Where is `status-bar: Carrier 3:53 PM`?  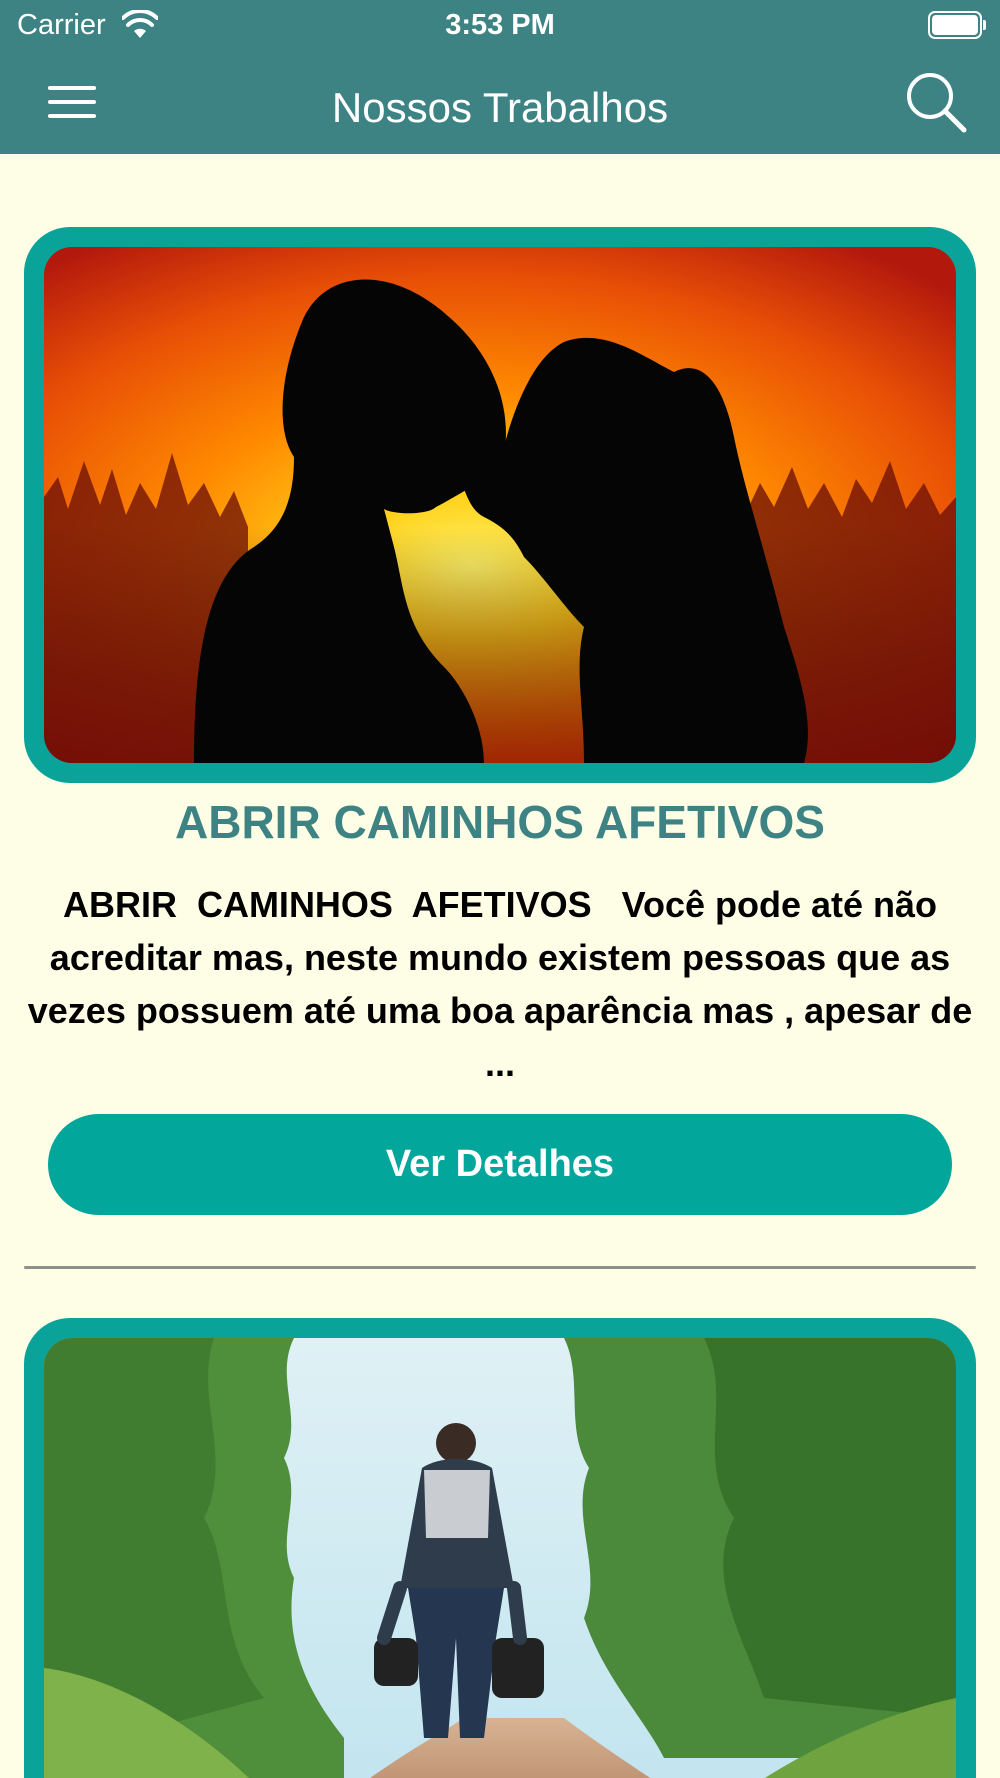 status-bar: Carrier 3:53 PM is located at coordinates (500, 25).